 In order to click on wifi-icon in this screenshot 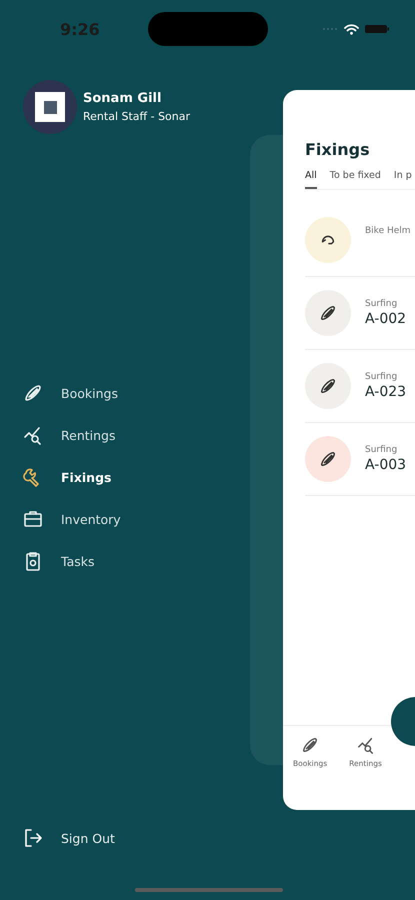, I will do `click(351, 29)`.